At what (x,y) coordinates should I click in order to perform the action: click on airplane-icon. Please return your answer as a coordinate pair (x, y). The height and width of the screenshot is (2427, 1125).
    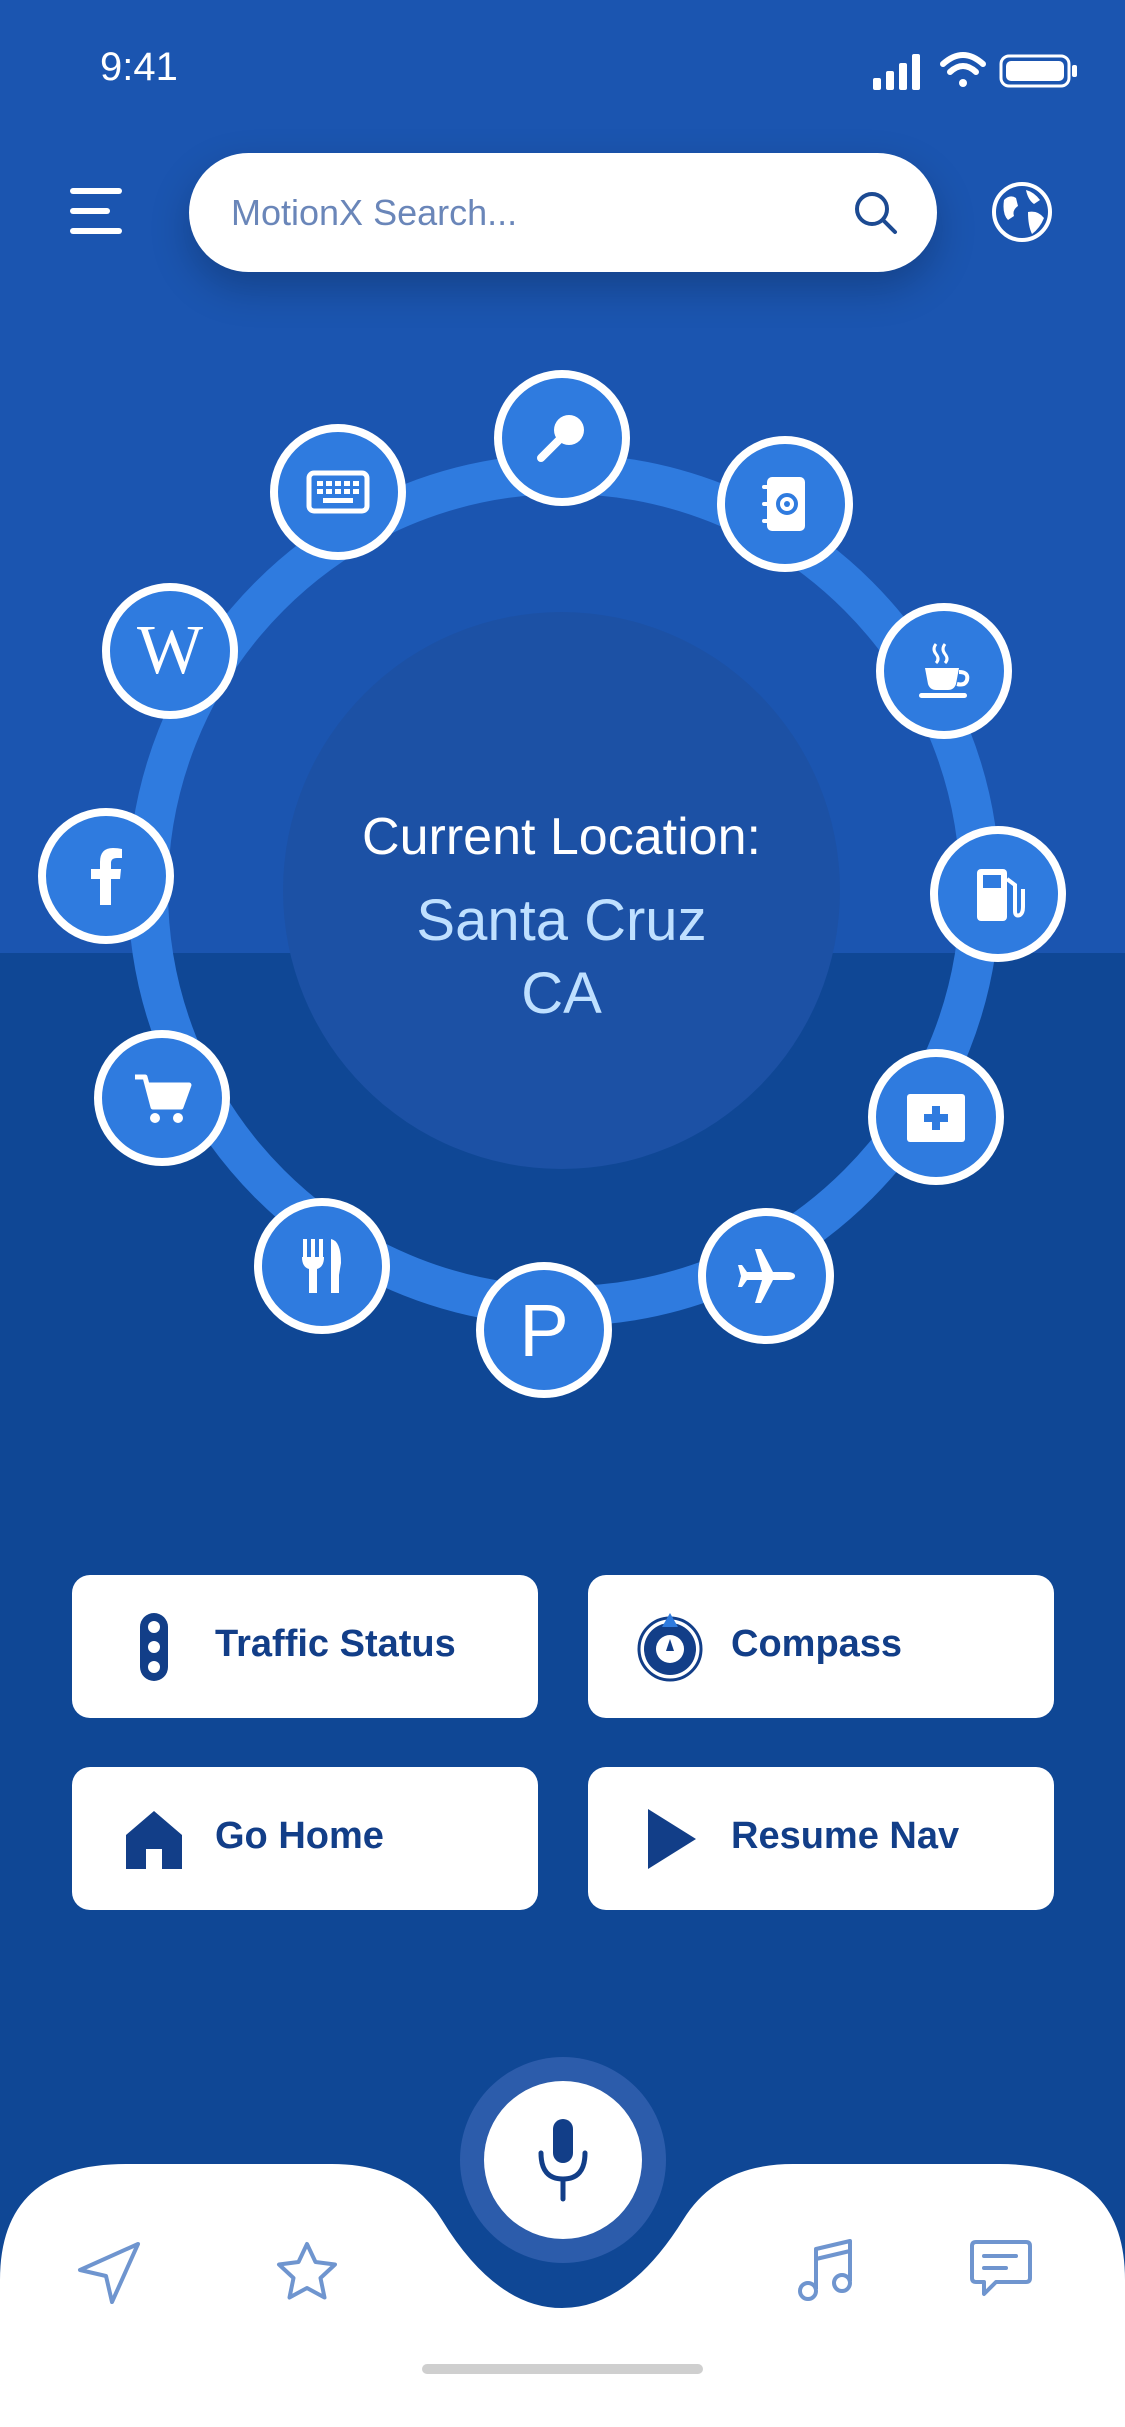
    Looking at the image, I should click on (766, 1276).